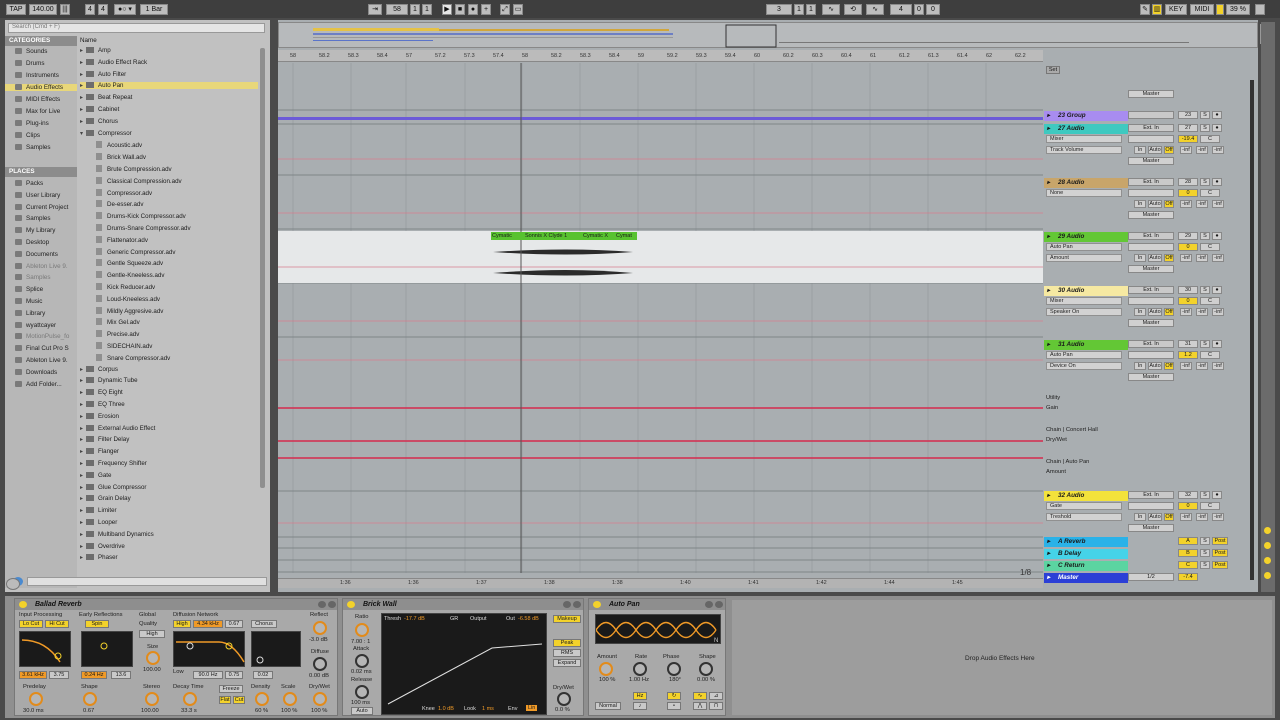 This screenshot has height=720, width=1280. Describe the element at coordinates (1252, 330) in the screenshot. I see `track-scrollbar` at that location.